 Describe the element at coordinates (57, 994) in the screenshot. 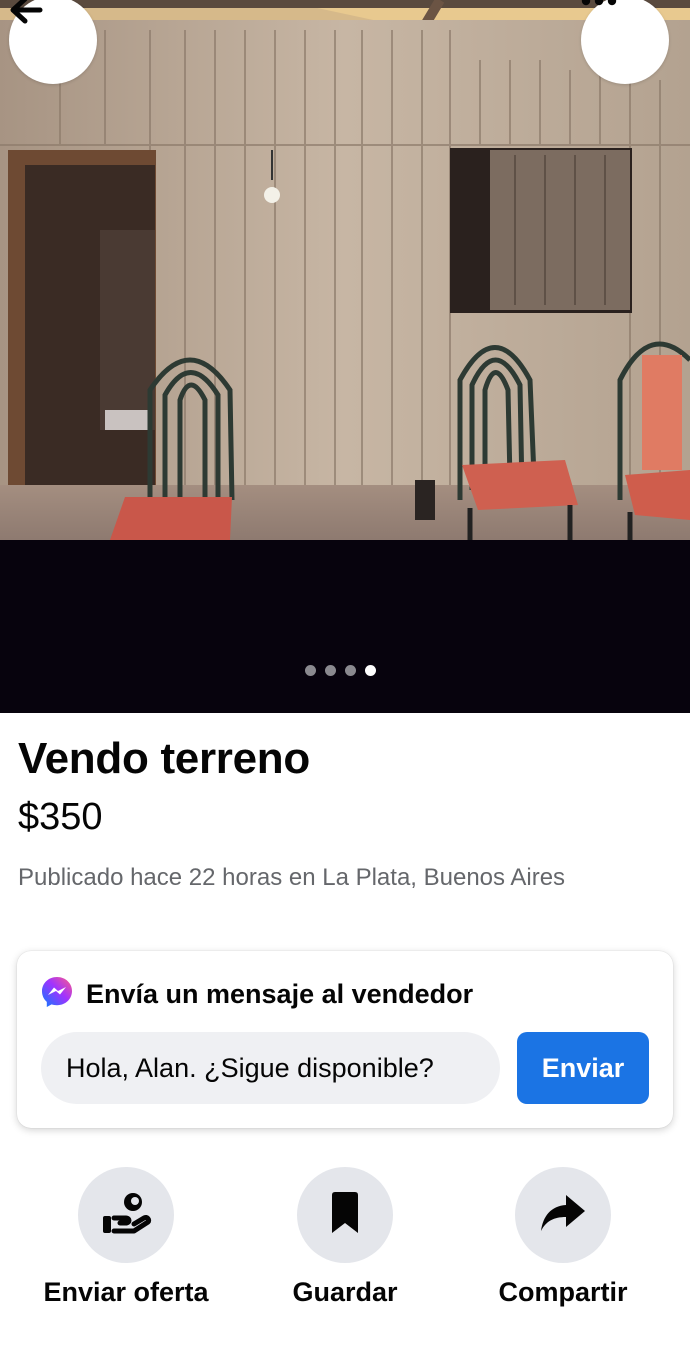

I see `messenger-icon` at that location.